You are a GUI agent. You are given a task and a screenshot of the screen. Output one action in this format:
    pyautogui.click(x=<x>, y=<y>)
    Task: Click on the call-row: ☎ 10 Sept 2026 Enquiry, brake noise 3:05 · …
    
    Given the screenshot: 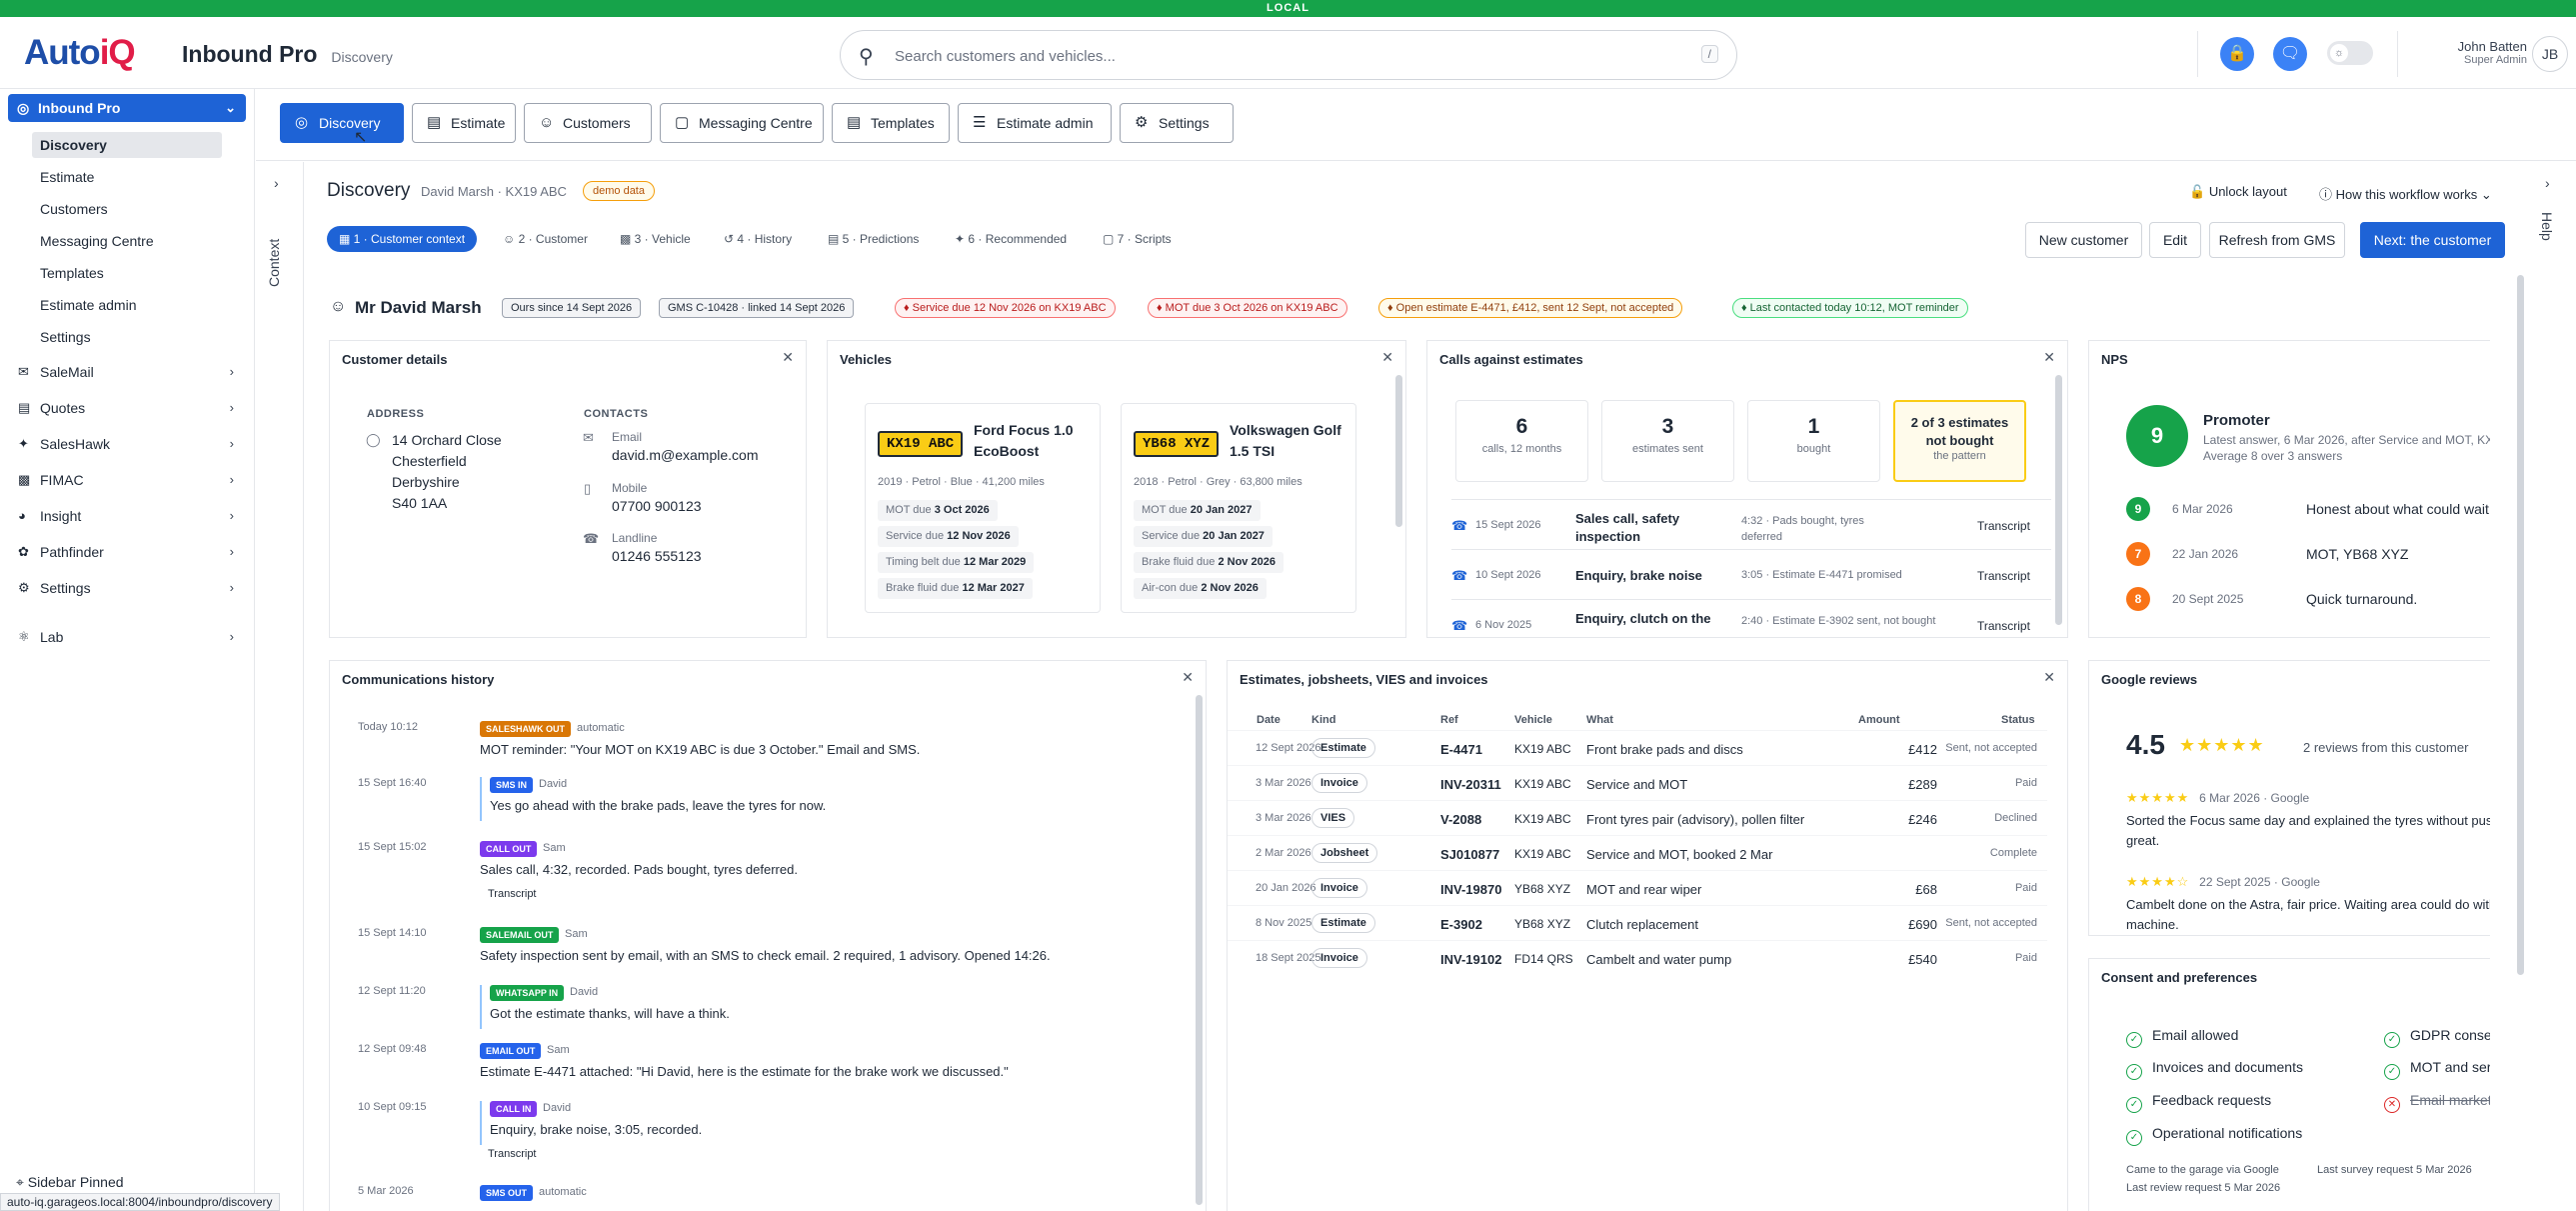 What is the action you would take?
    pyautogui.click(x=1751, y=574)
    